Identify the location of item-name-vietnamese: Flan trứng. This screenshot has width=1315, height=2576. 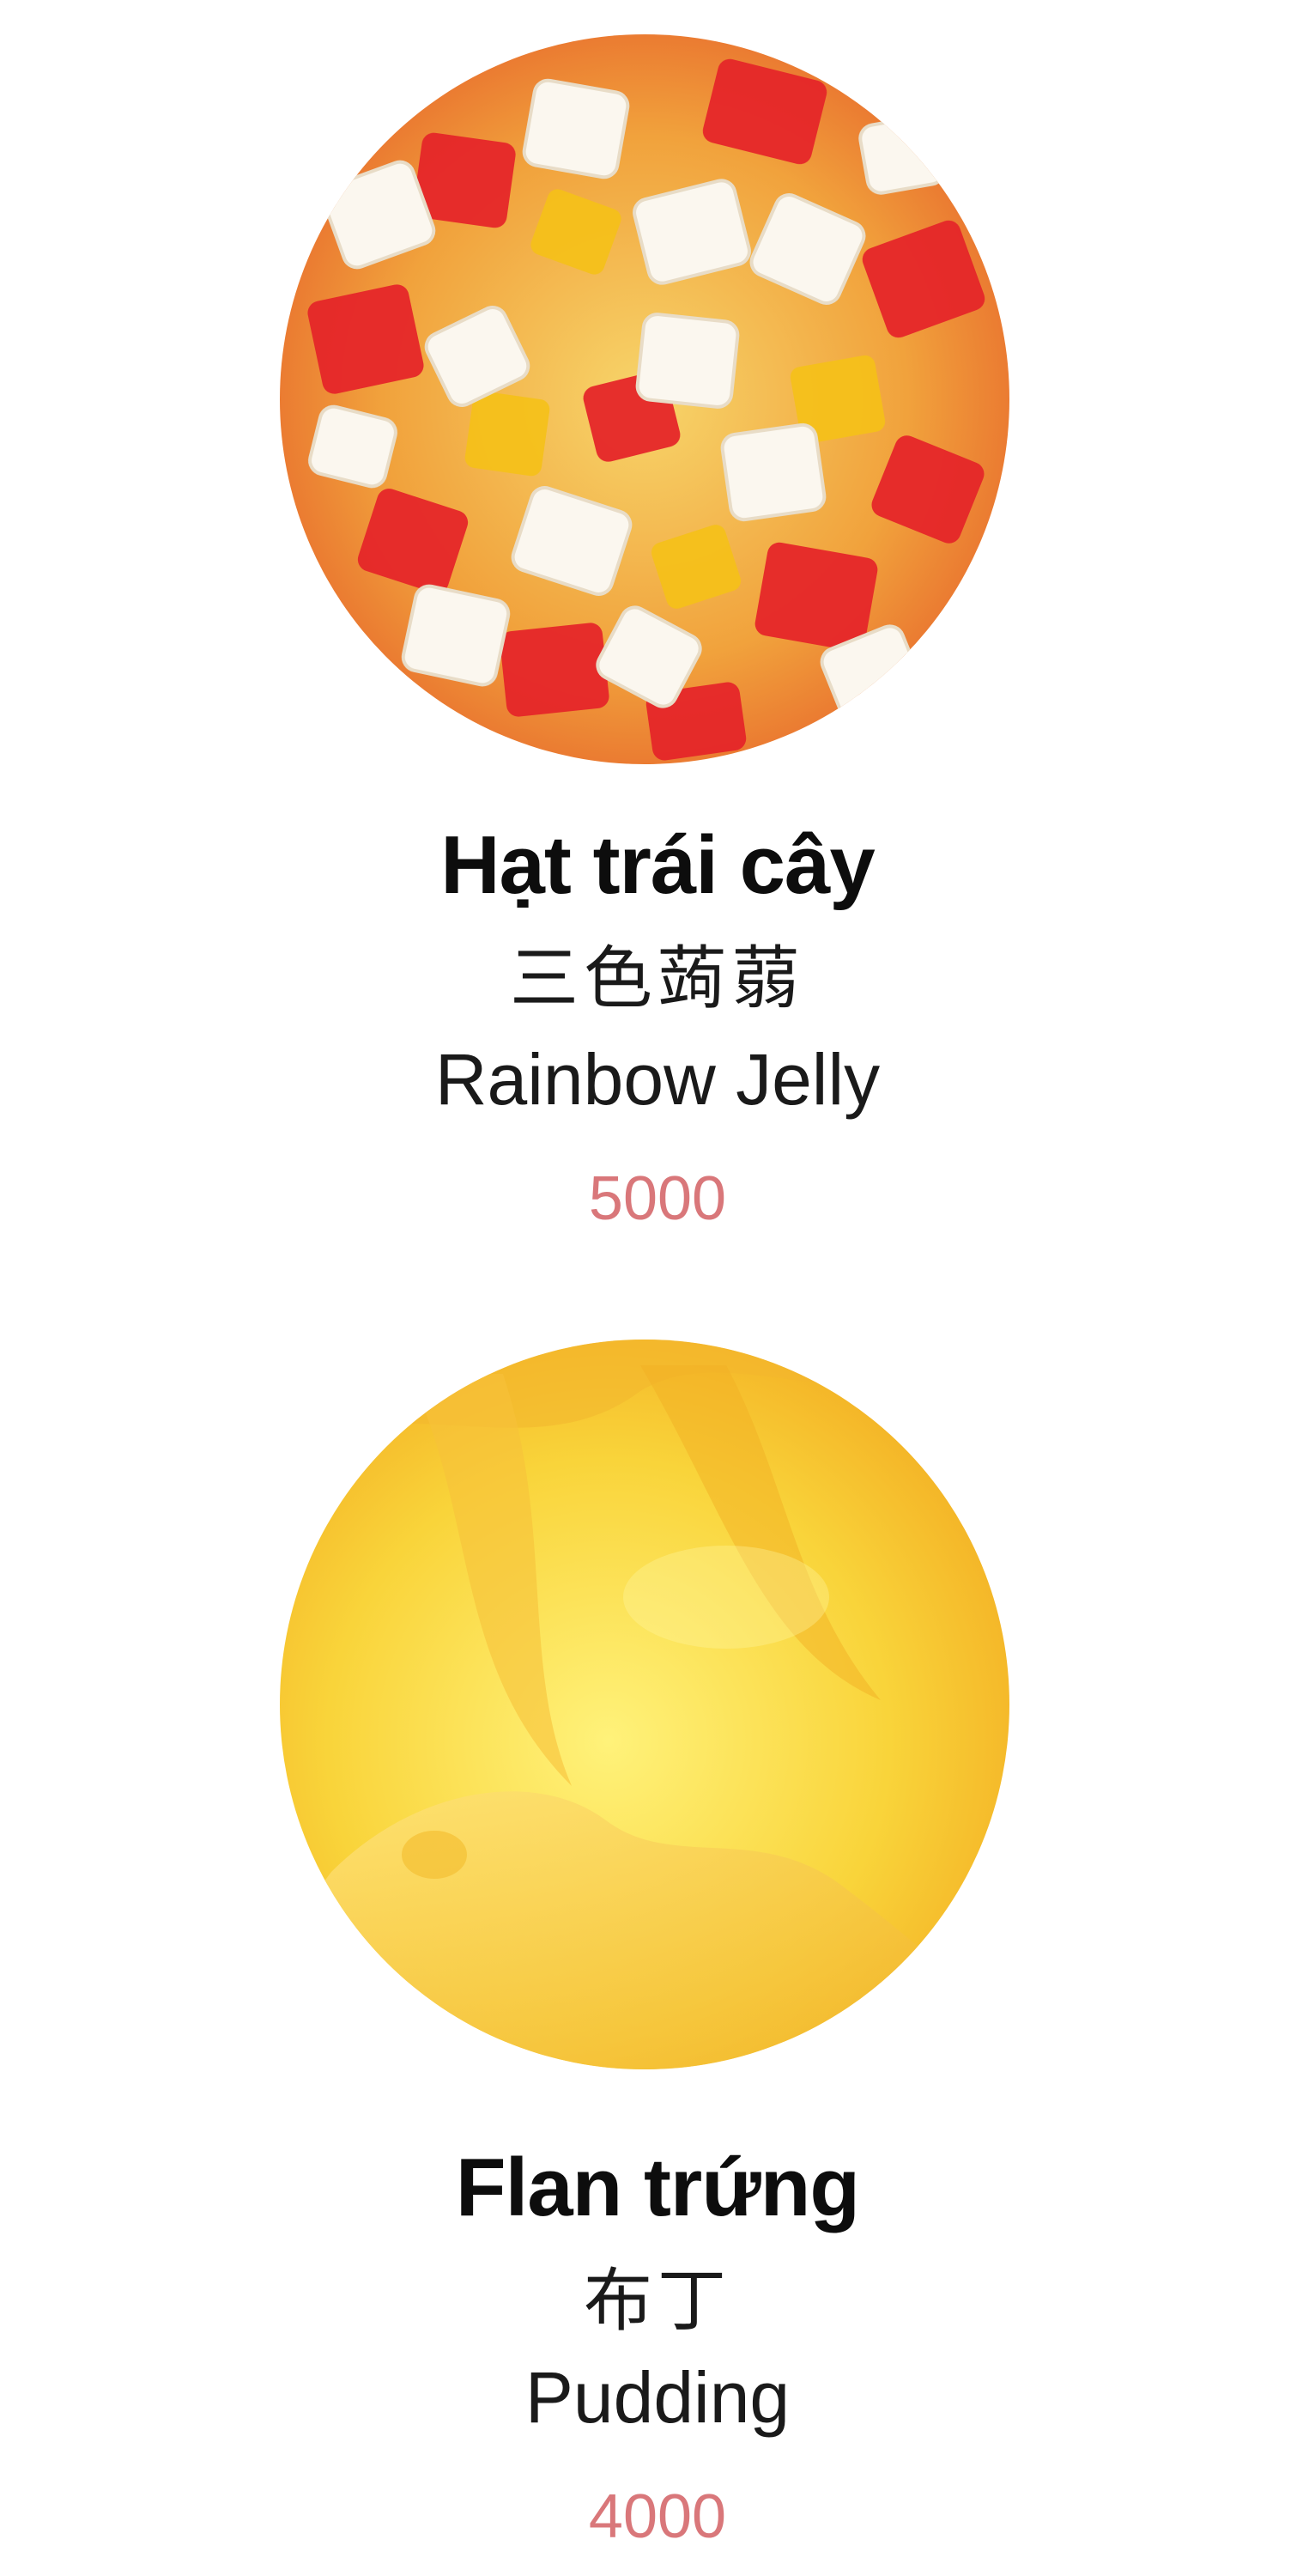
(657, 2187).